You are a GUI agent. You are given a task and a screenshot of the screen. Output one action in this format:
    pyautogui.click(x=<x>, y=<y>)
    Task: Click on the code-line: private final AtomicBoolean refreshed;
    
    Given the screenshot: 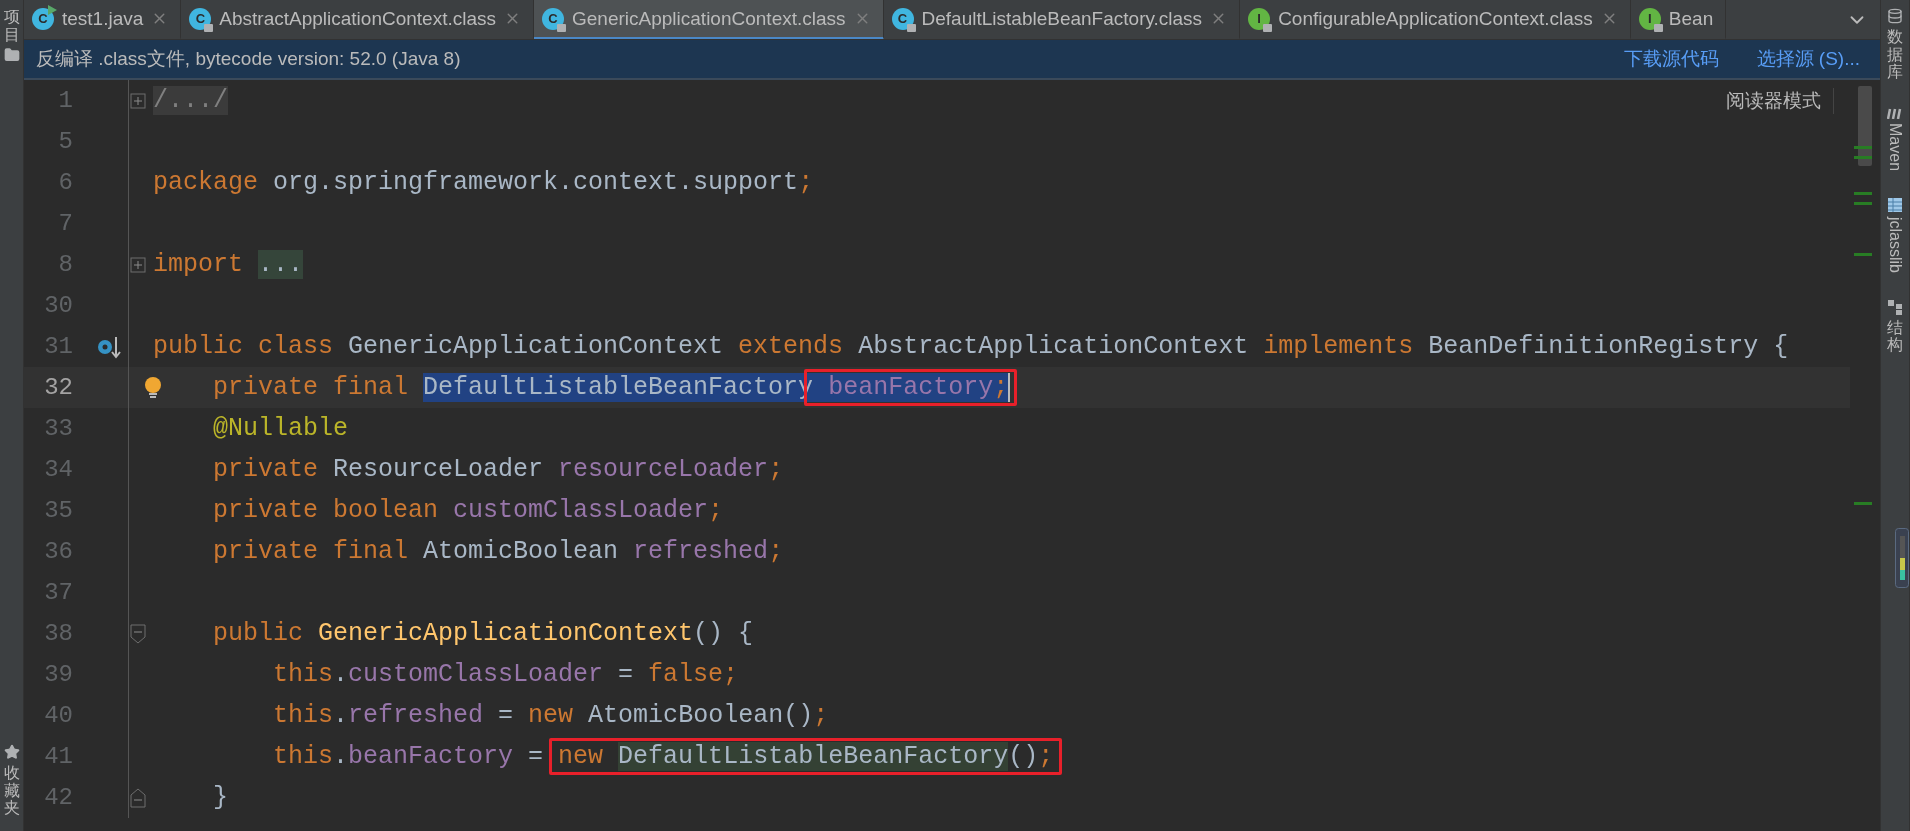 What is the action you would take?
    pyautogui.click(x=498, y=552)
    